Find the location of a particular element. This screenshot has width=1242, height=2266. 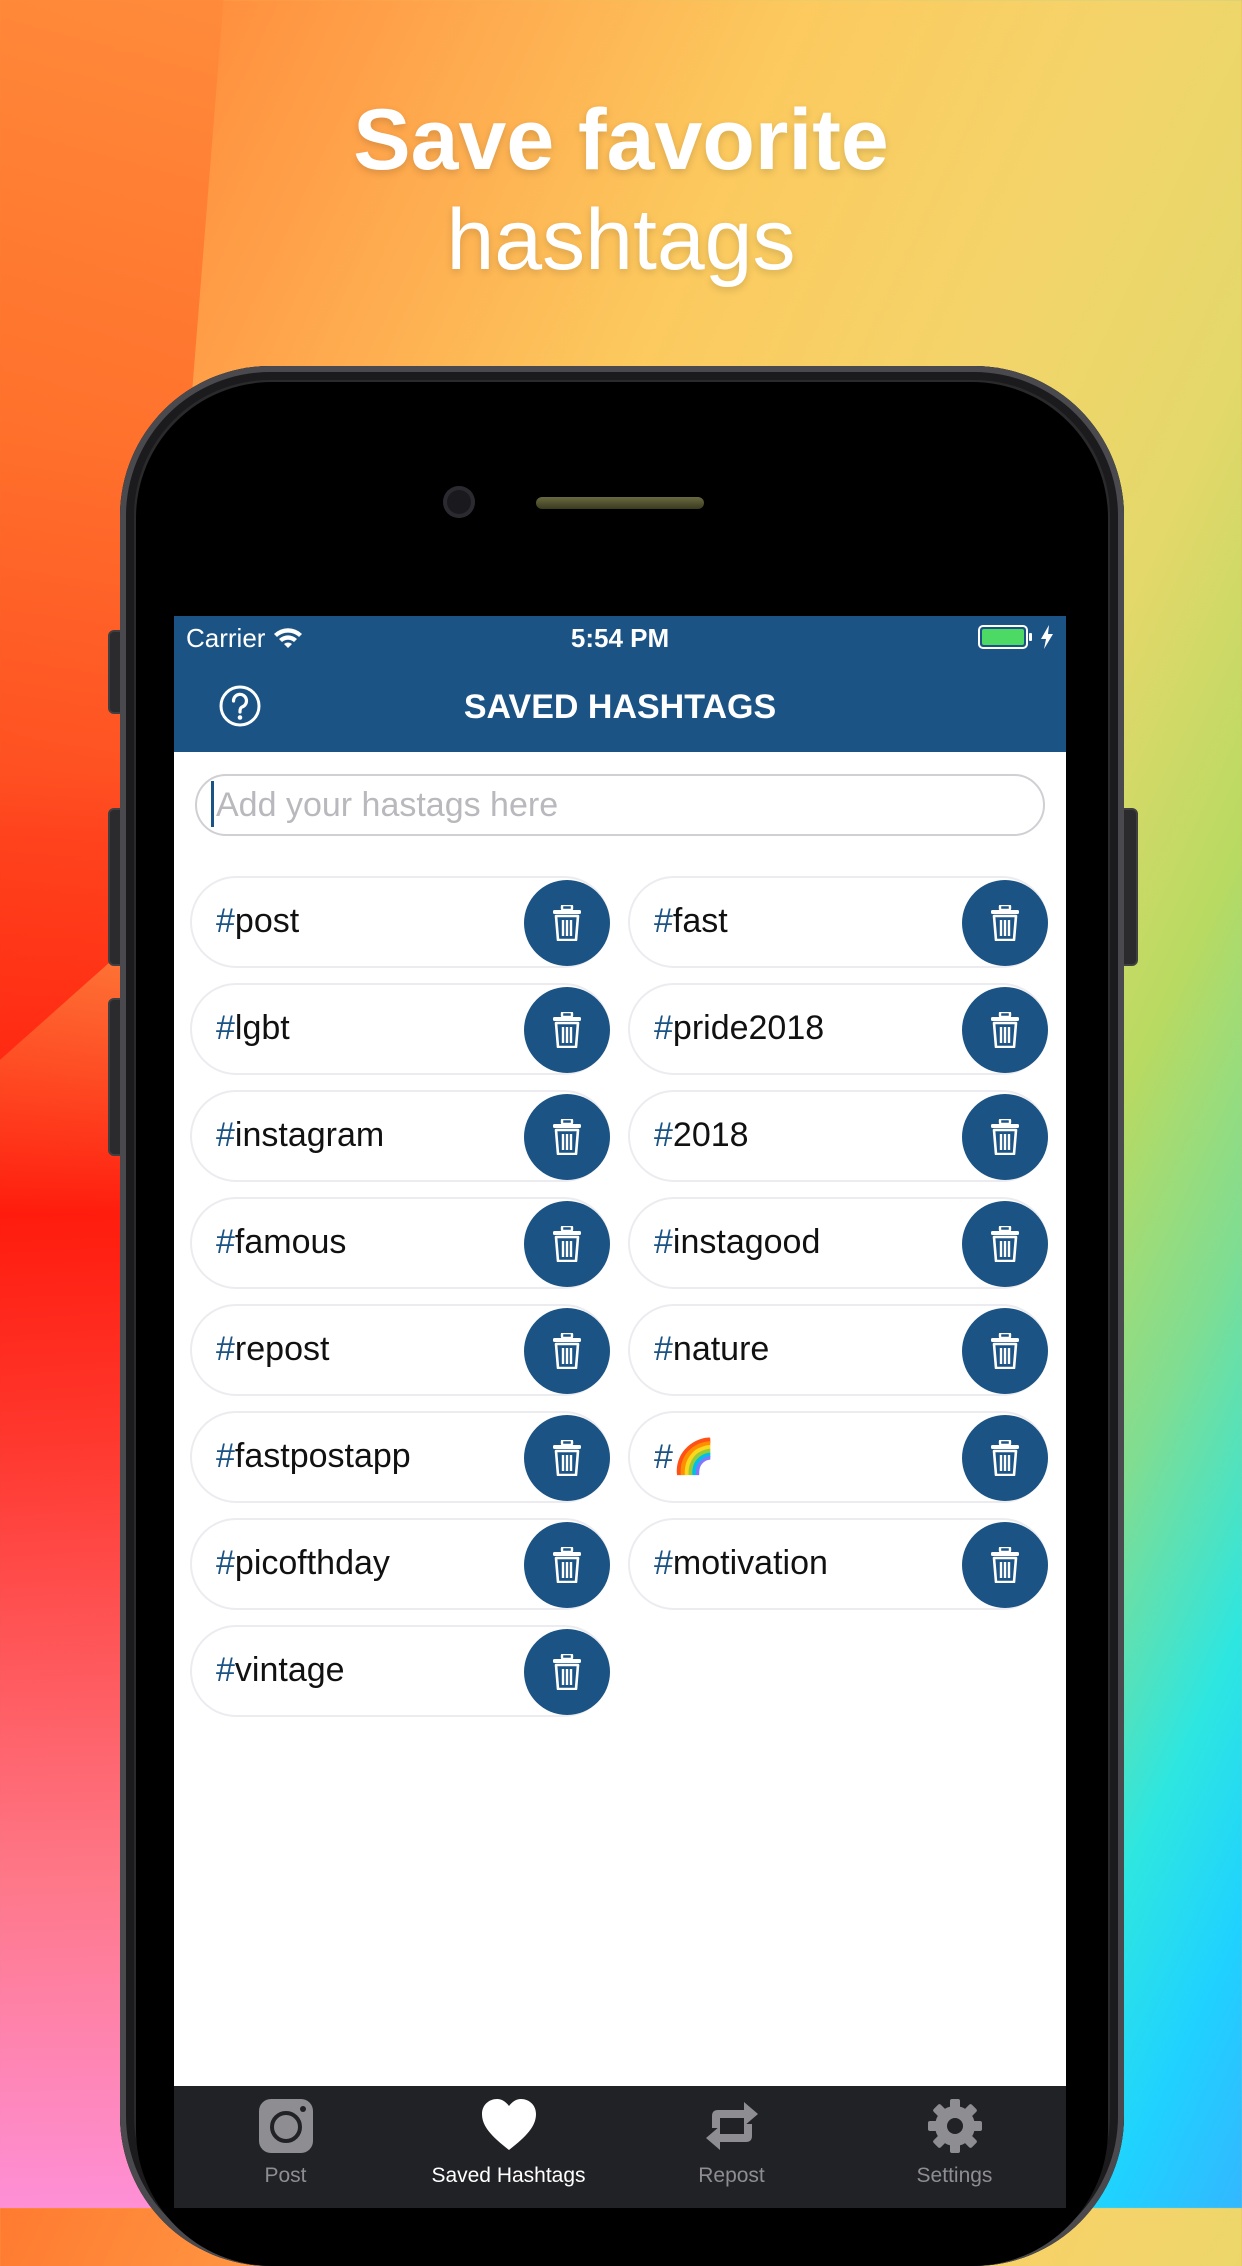

hashtag-input-placeholder: Add your hastags here is located at coordinates (387, 805).